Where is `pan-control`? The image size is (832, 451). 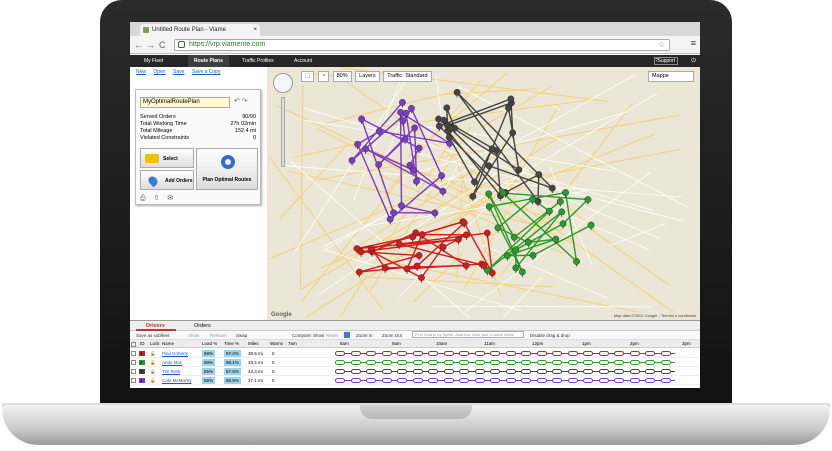
pan-control is located at coordinates (283, 83).